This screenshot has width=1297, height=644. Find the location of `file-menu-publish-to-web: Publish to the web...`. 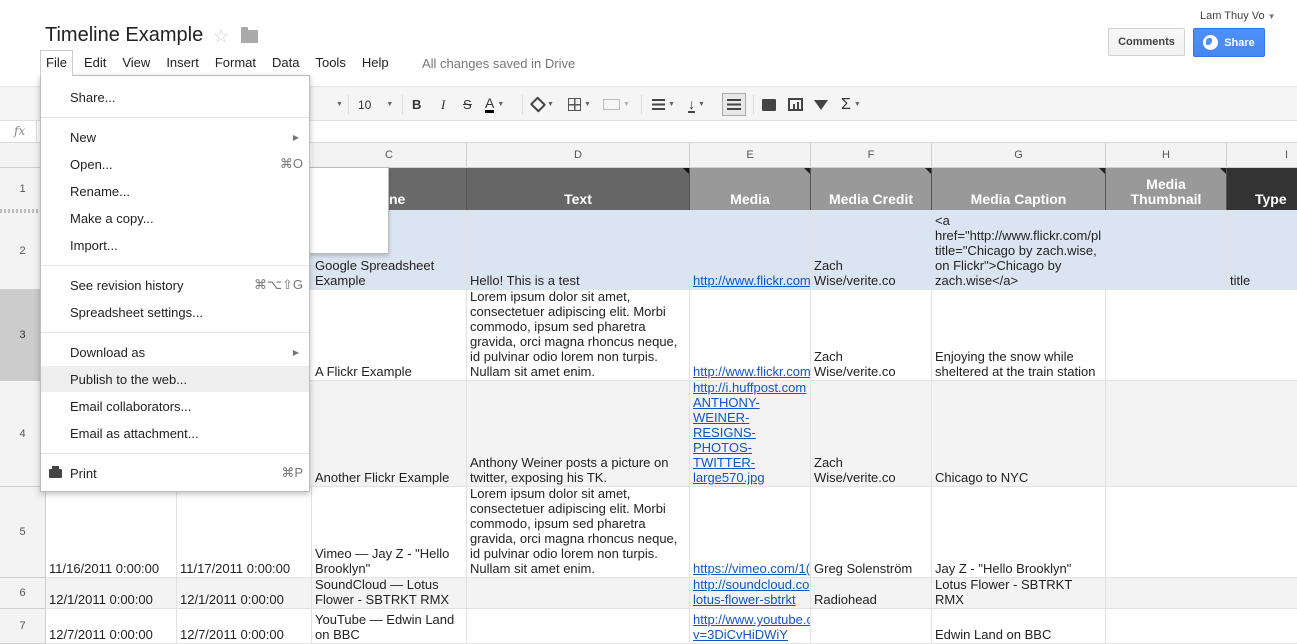

file-menu-publish-to-web: Publish to the web... is located at coordinates (175, 379).